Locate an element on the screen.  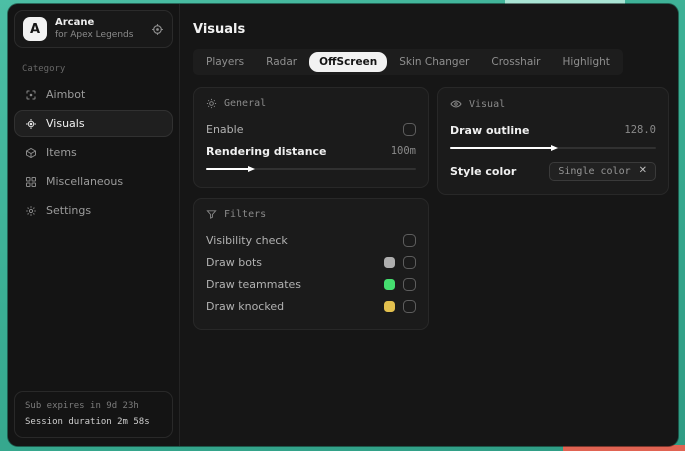
visibility-check-label: Visibility check is located at coordinates (247, 240).